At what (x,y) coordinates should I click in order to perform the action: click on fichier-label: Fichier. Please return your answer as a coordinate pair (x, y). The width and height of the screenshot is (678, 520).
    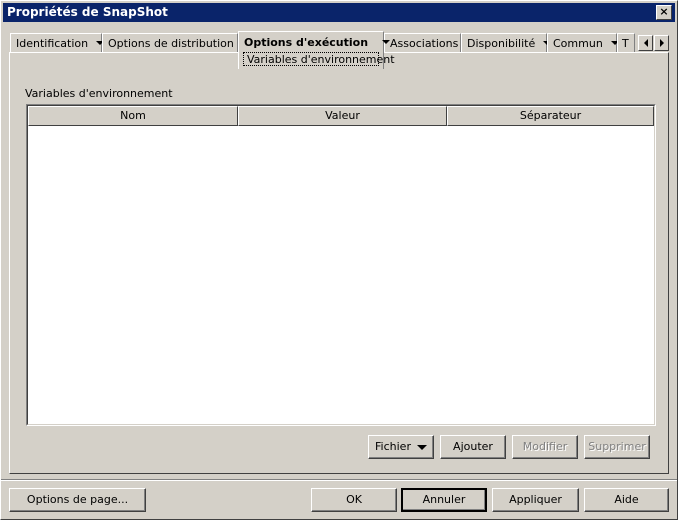
    Looking at the image, I should click on (393, 446).